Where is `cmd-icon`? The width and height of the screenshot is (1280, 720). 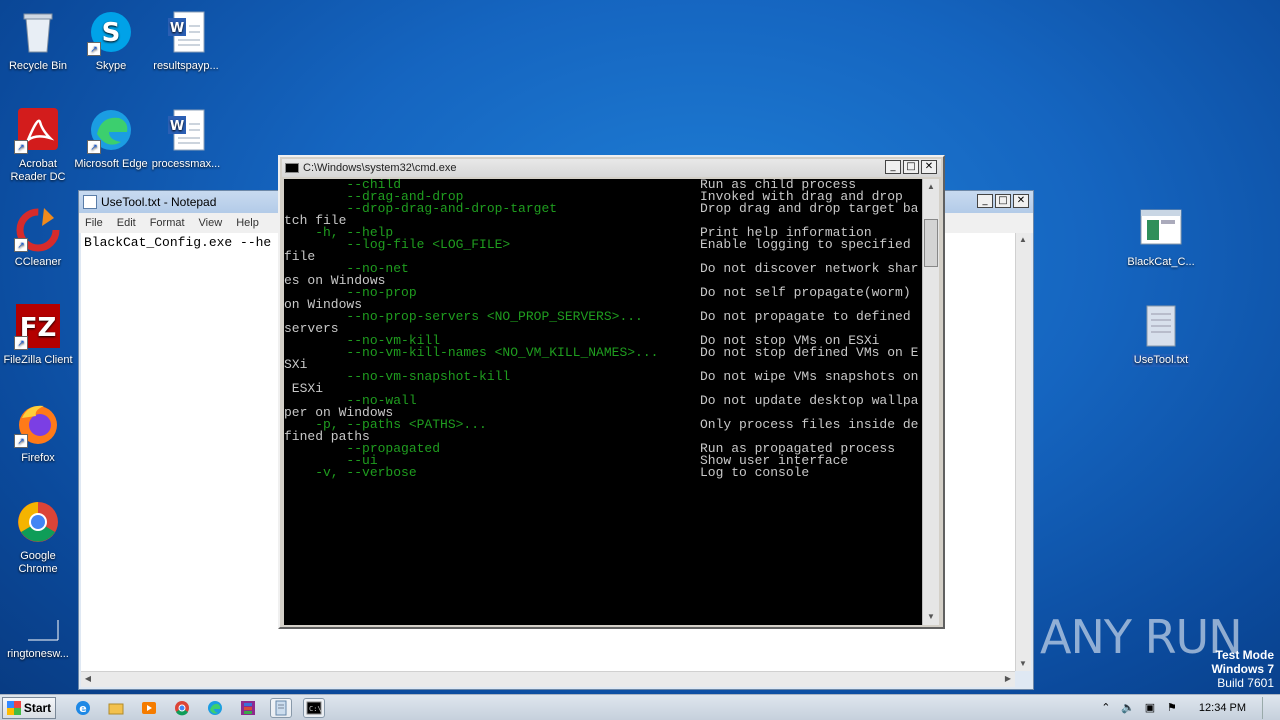 cmd-icon is located at coordinates (292, 168).